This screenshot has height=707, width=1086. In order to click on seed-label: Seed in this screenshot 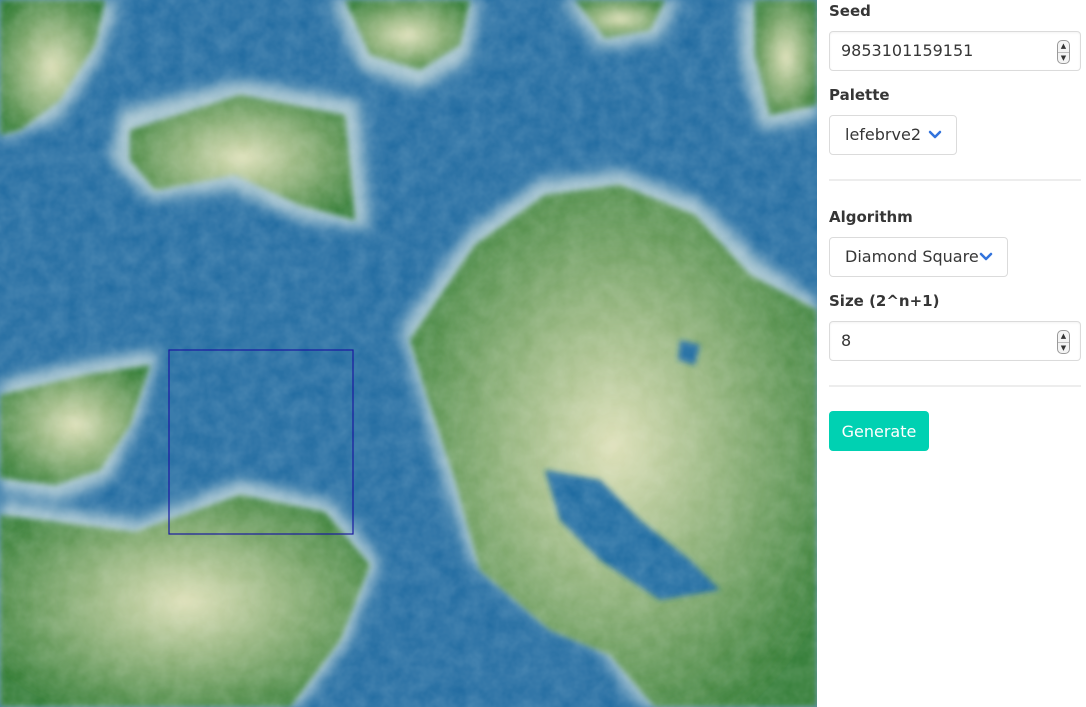, I will do `click(850, 11)`.